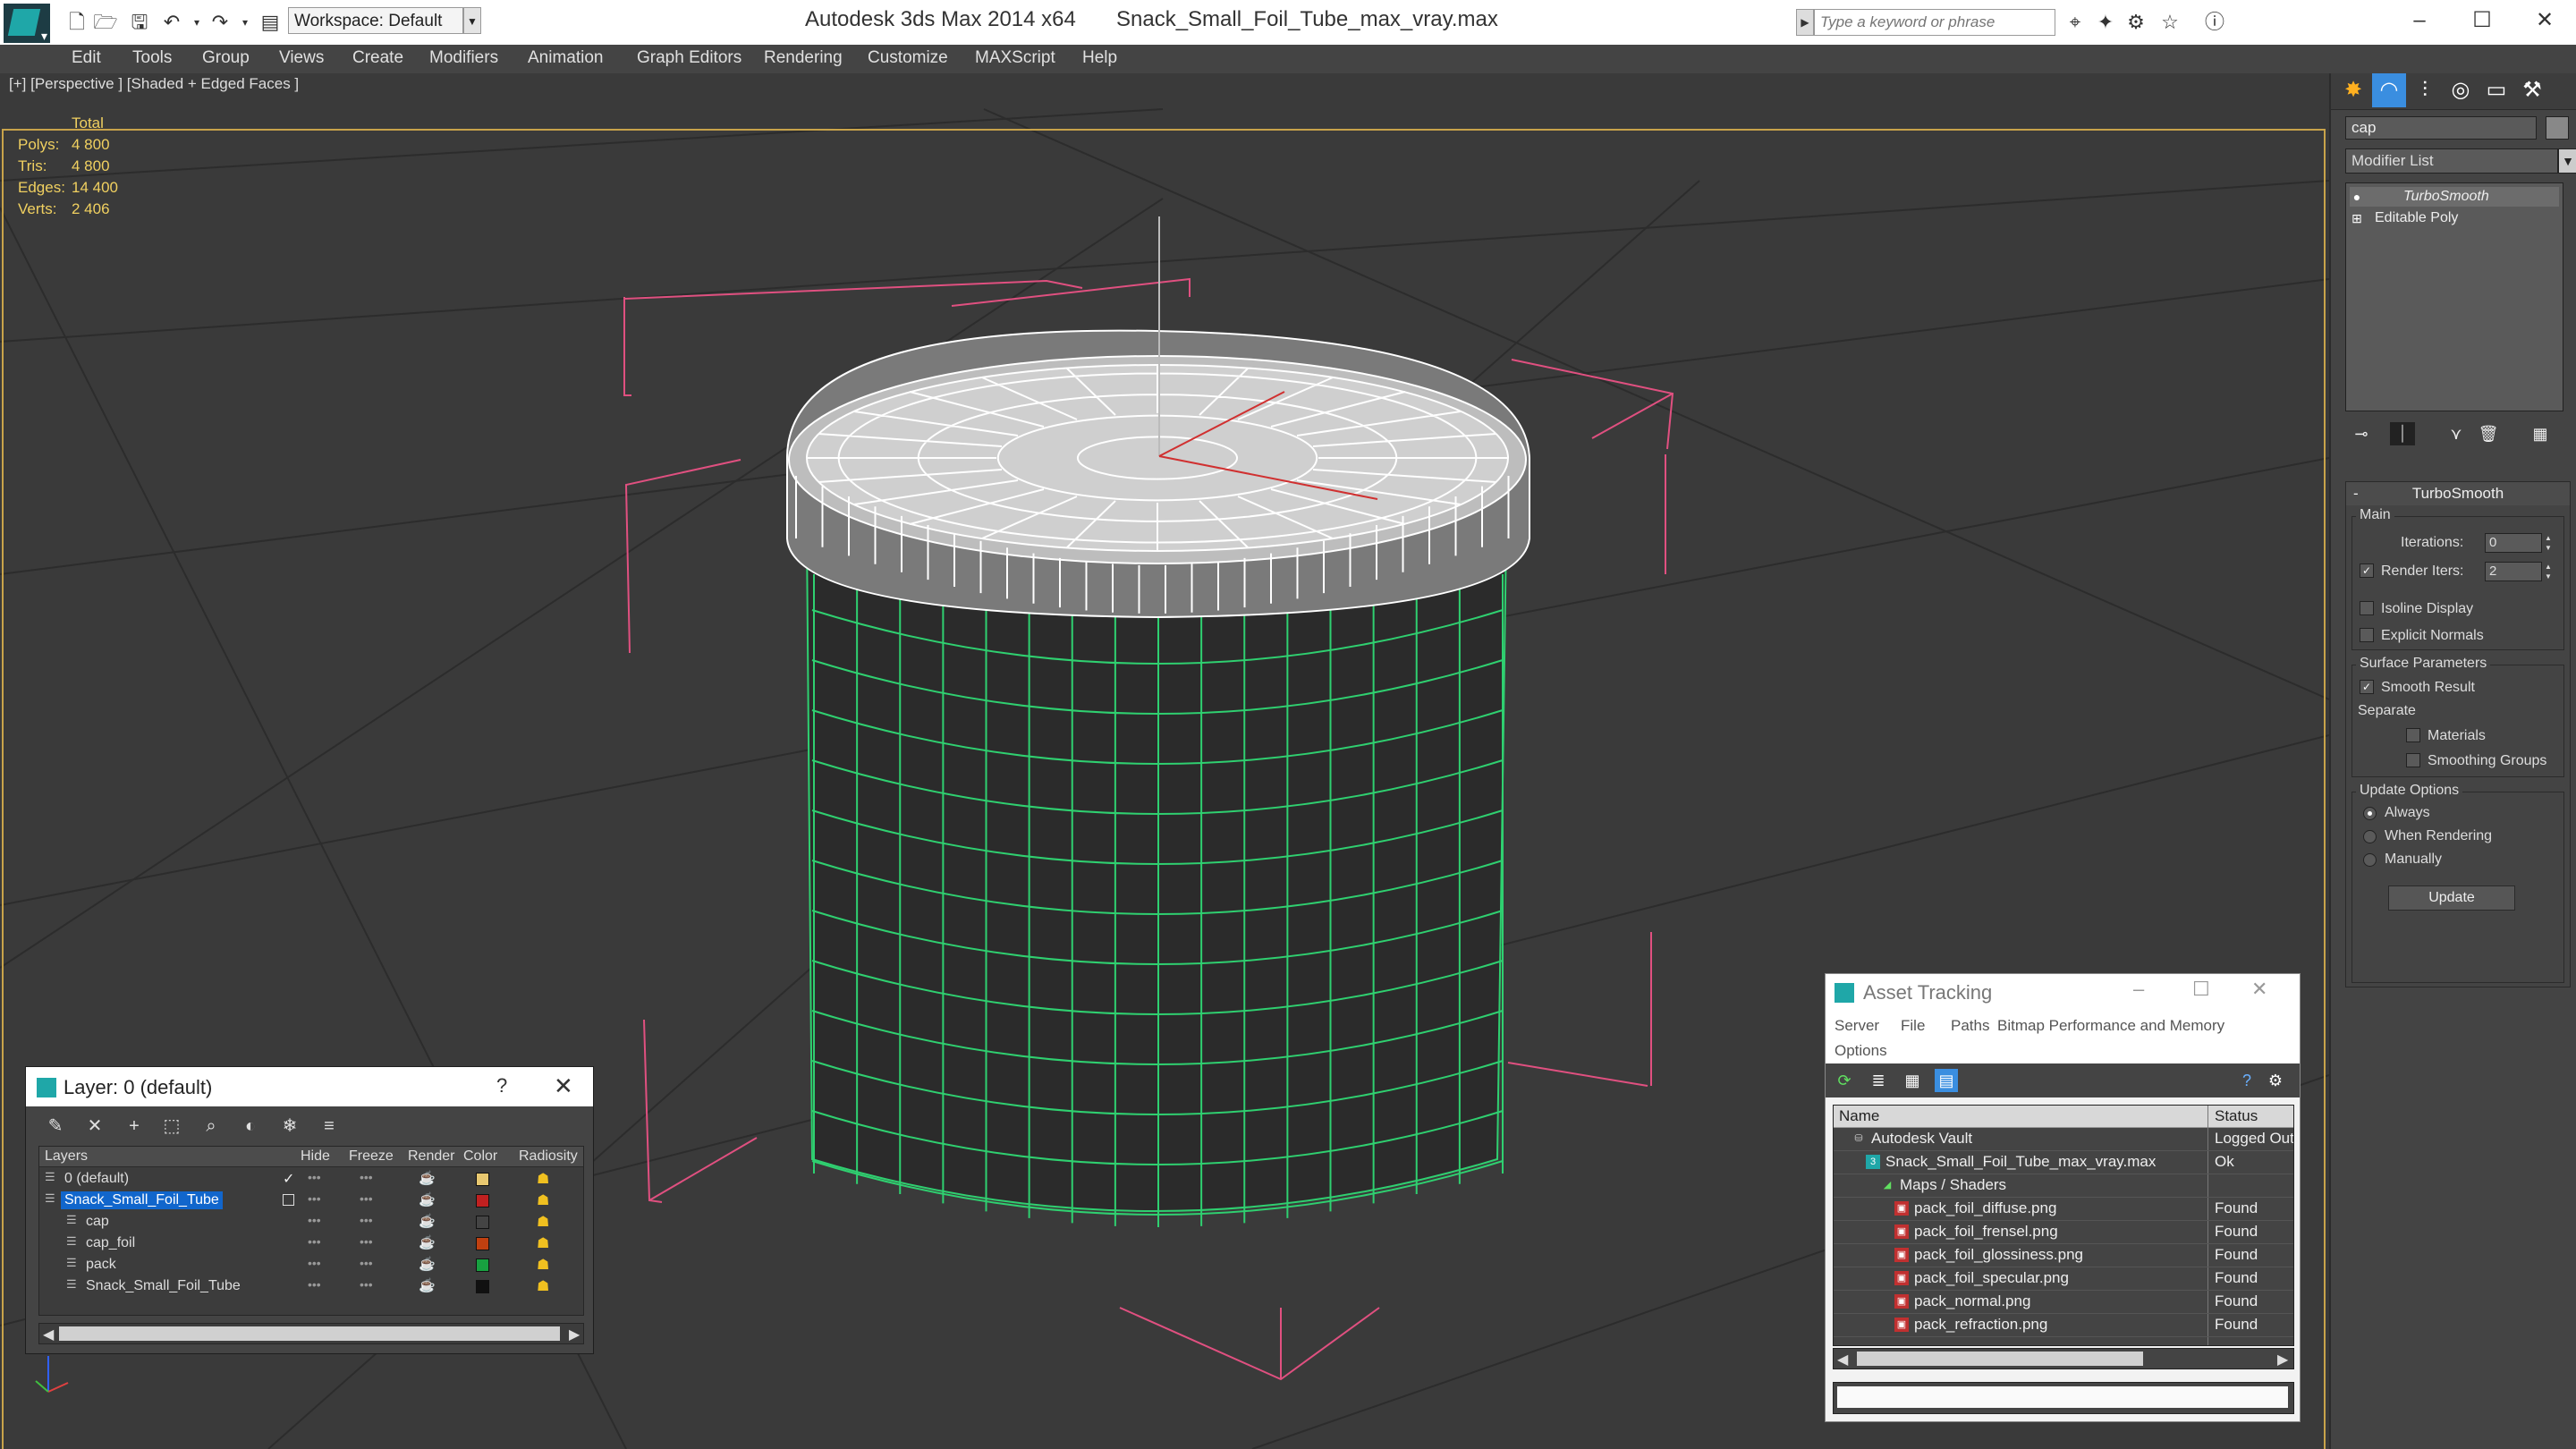 The height and width of the screenshot is (1449, 2576). I want to click on asset-row: ▣ pack_foil_glossiness.png Found, so click(2063, 1255).